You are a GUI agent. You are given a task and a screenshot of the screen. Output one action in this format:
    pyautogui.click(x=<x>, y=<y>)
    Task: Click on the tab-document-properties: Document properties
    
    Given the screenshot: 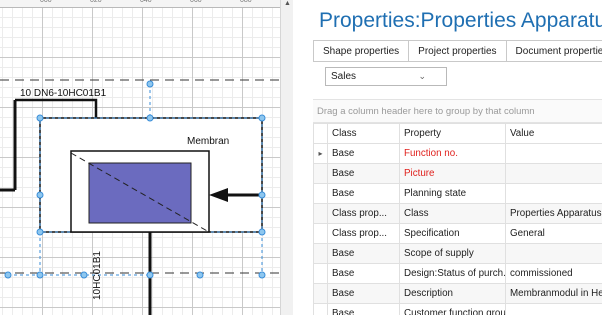 What is the action you would take?
    pyautogui.click(x=553, y=51)
    